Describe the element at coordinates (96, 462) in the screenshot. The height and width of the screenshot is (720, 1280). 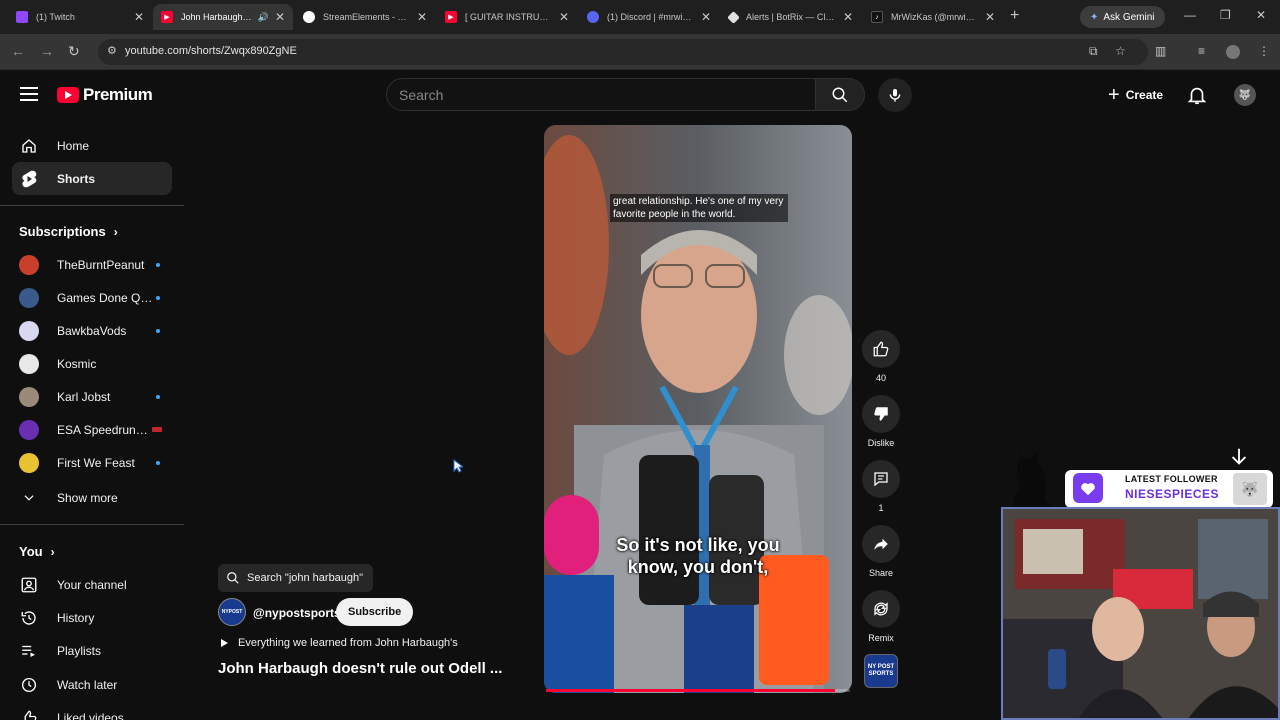
I see `subscription-name: First We Feast` at that location.